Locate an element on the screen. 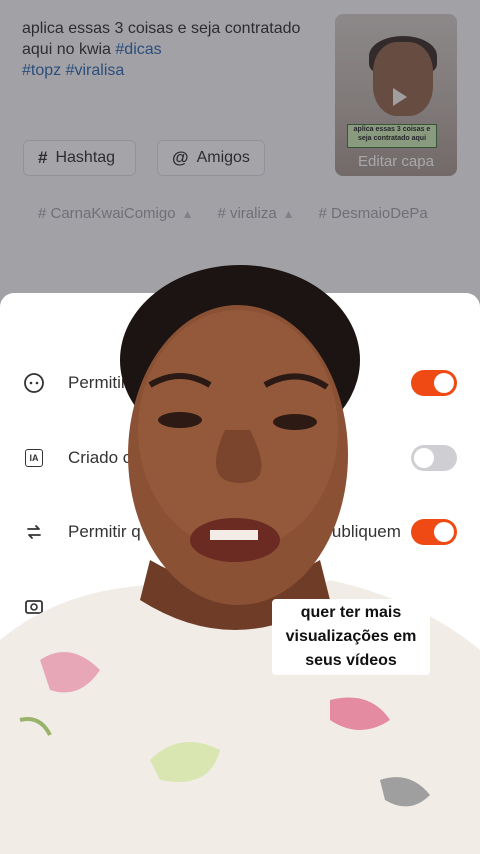  setting-row-comments: Permitir is located at coordinates (240, 383).